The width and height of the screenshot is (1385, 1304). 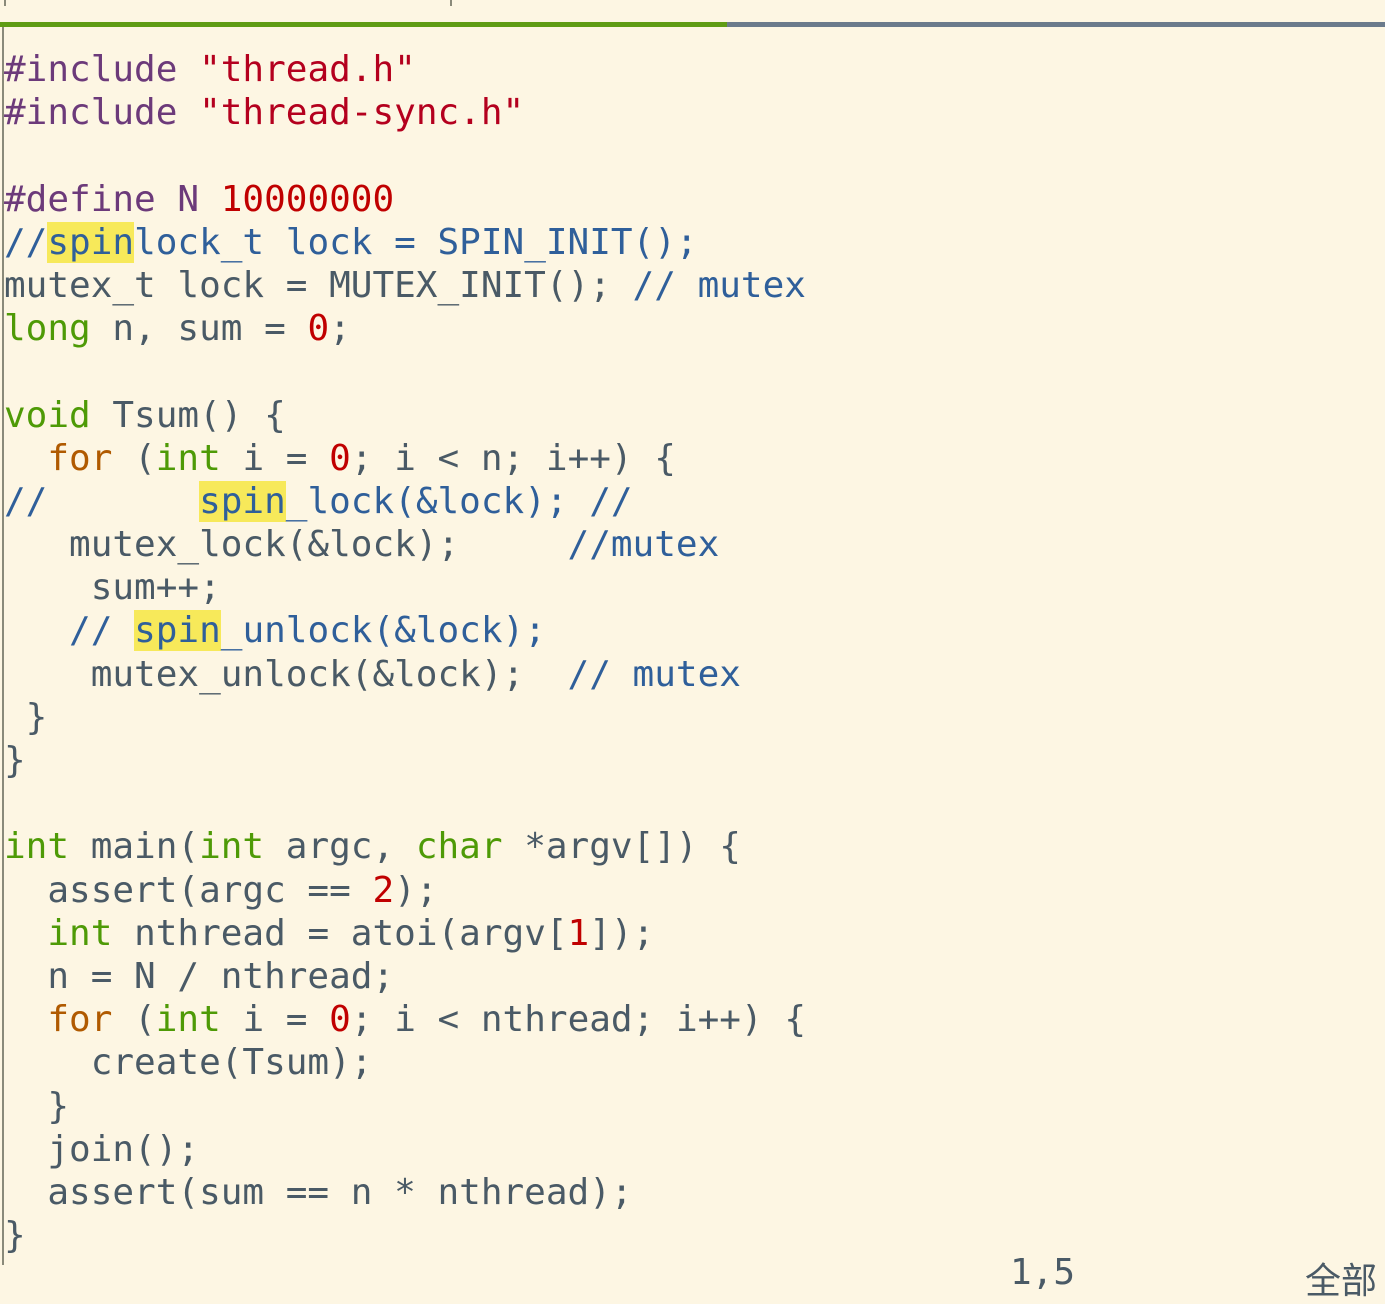 I want to click on code-line: mutex_lock(&lock); //mutex, so click(x=405, y=544).